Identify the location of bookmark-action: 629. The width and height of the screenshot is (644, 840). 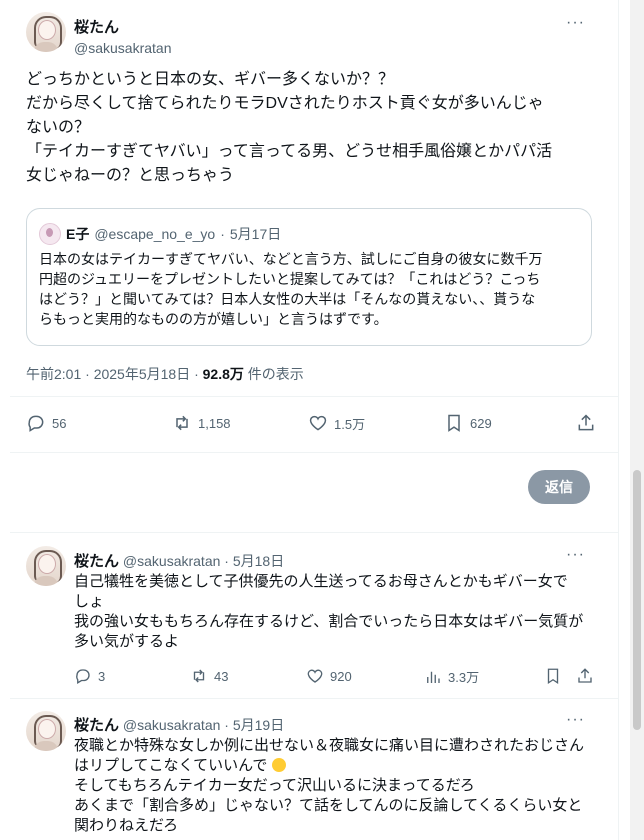
(468, 423).